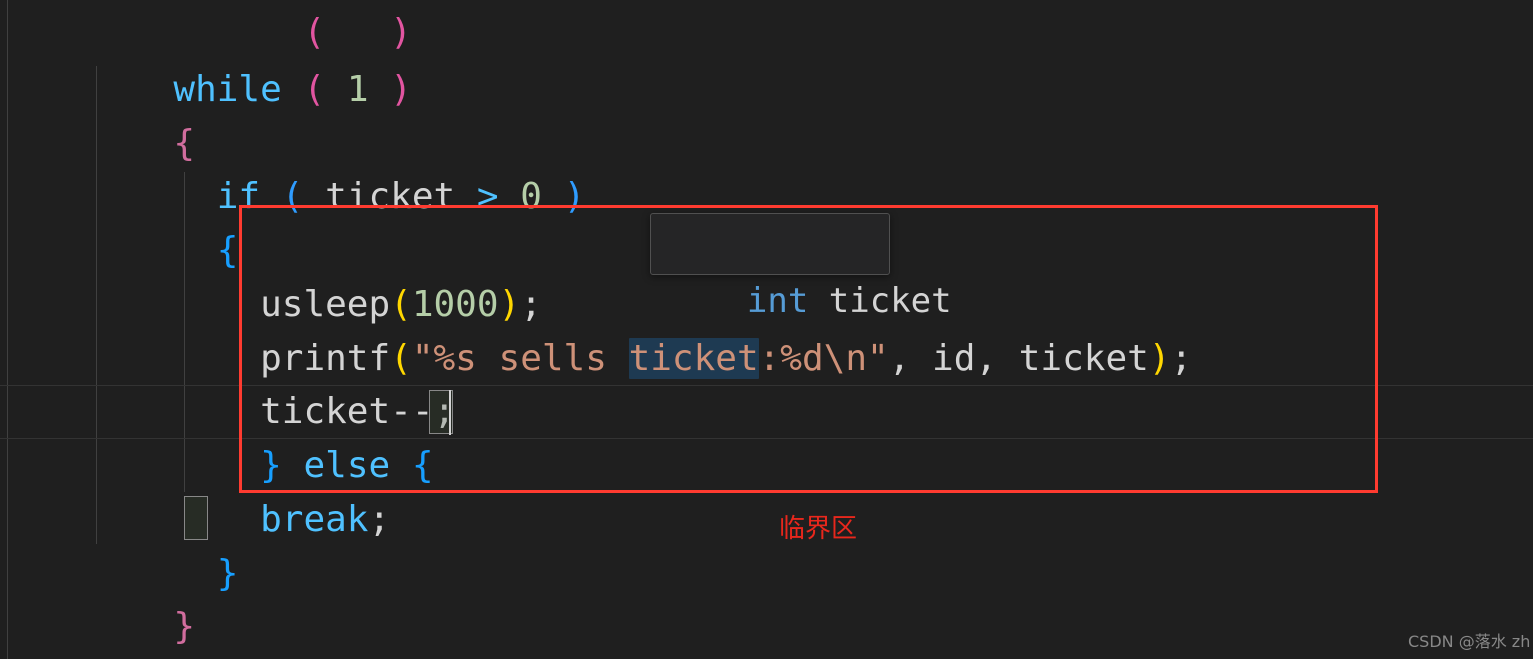 The image size is (1533, 659). Describe the element at coordinates (766, 627) in the screenshot. I see `code-line-return: return nullptr;` at that location.